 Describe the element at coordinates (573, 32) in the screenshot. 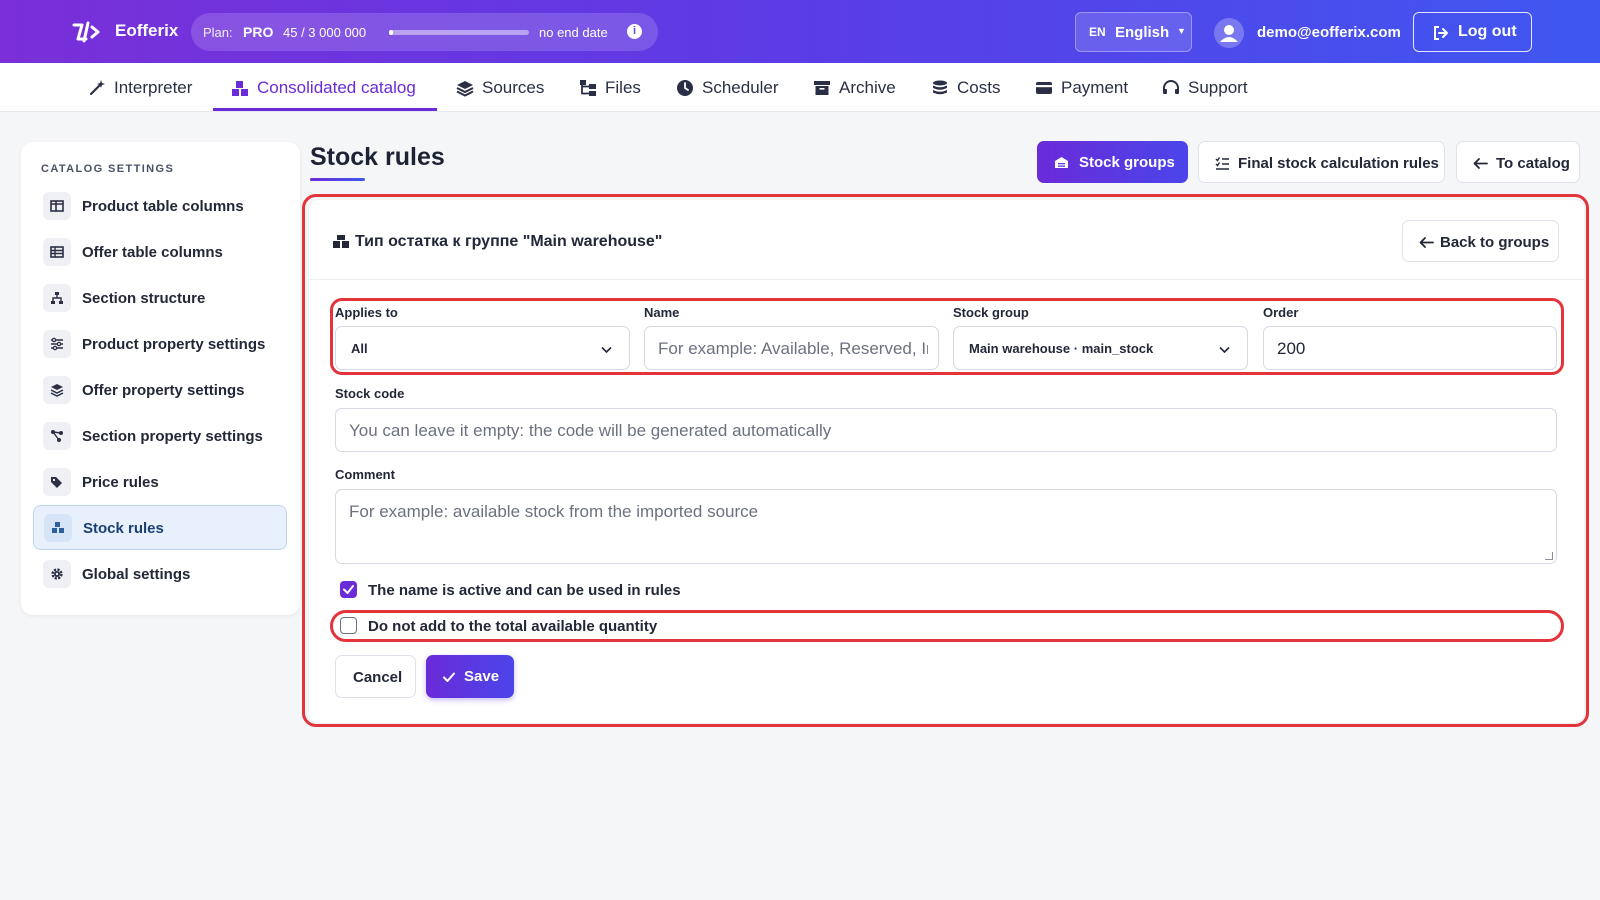

I see `plan-end-date: no end date` at that location.